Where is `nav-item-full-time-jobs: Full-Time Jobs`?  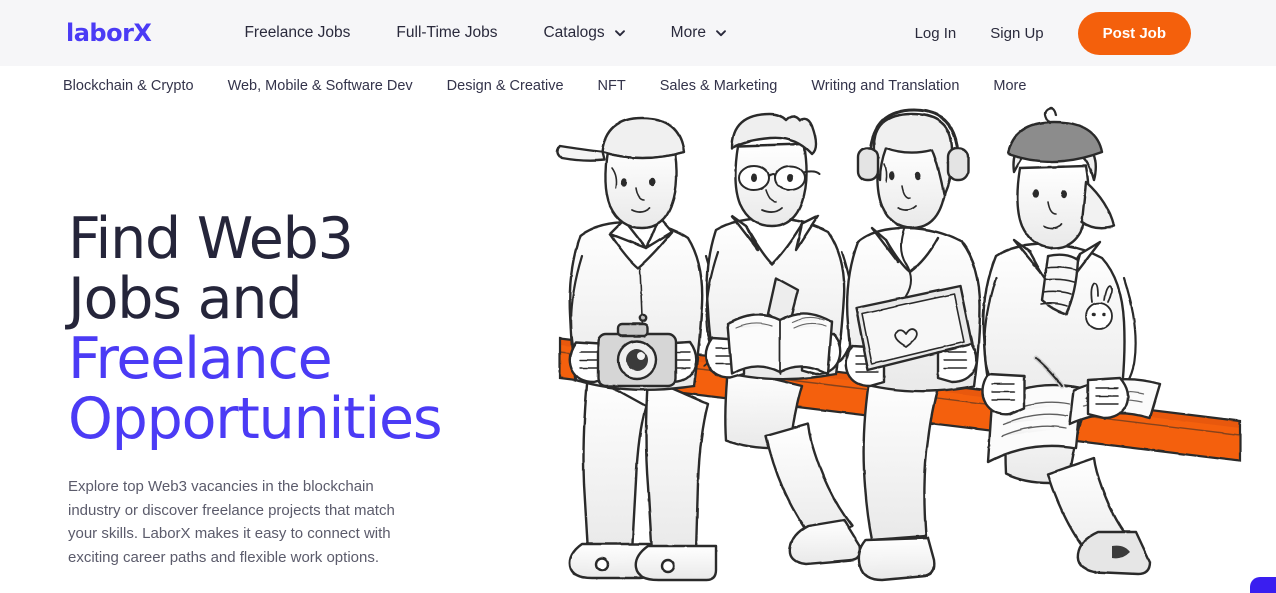 nav-item-full-time-jobs: Full-Time Jobs is located at coordinates (446, 33).